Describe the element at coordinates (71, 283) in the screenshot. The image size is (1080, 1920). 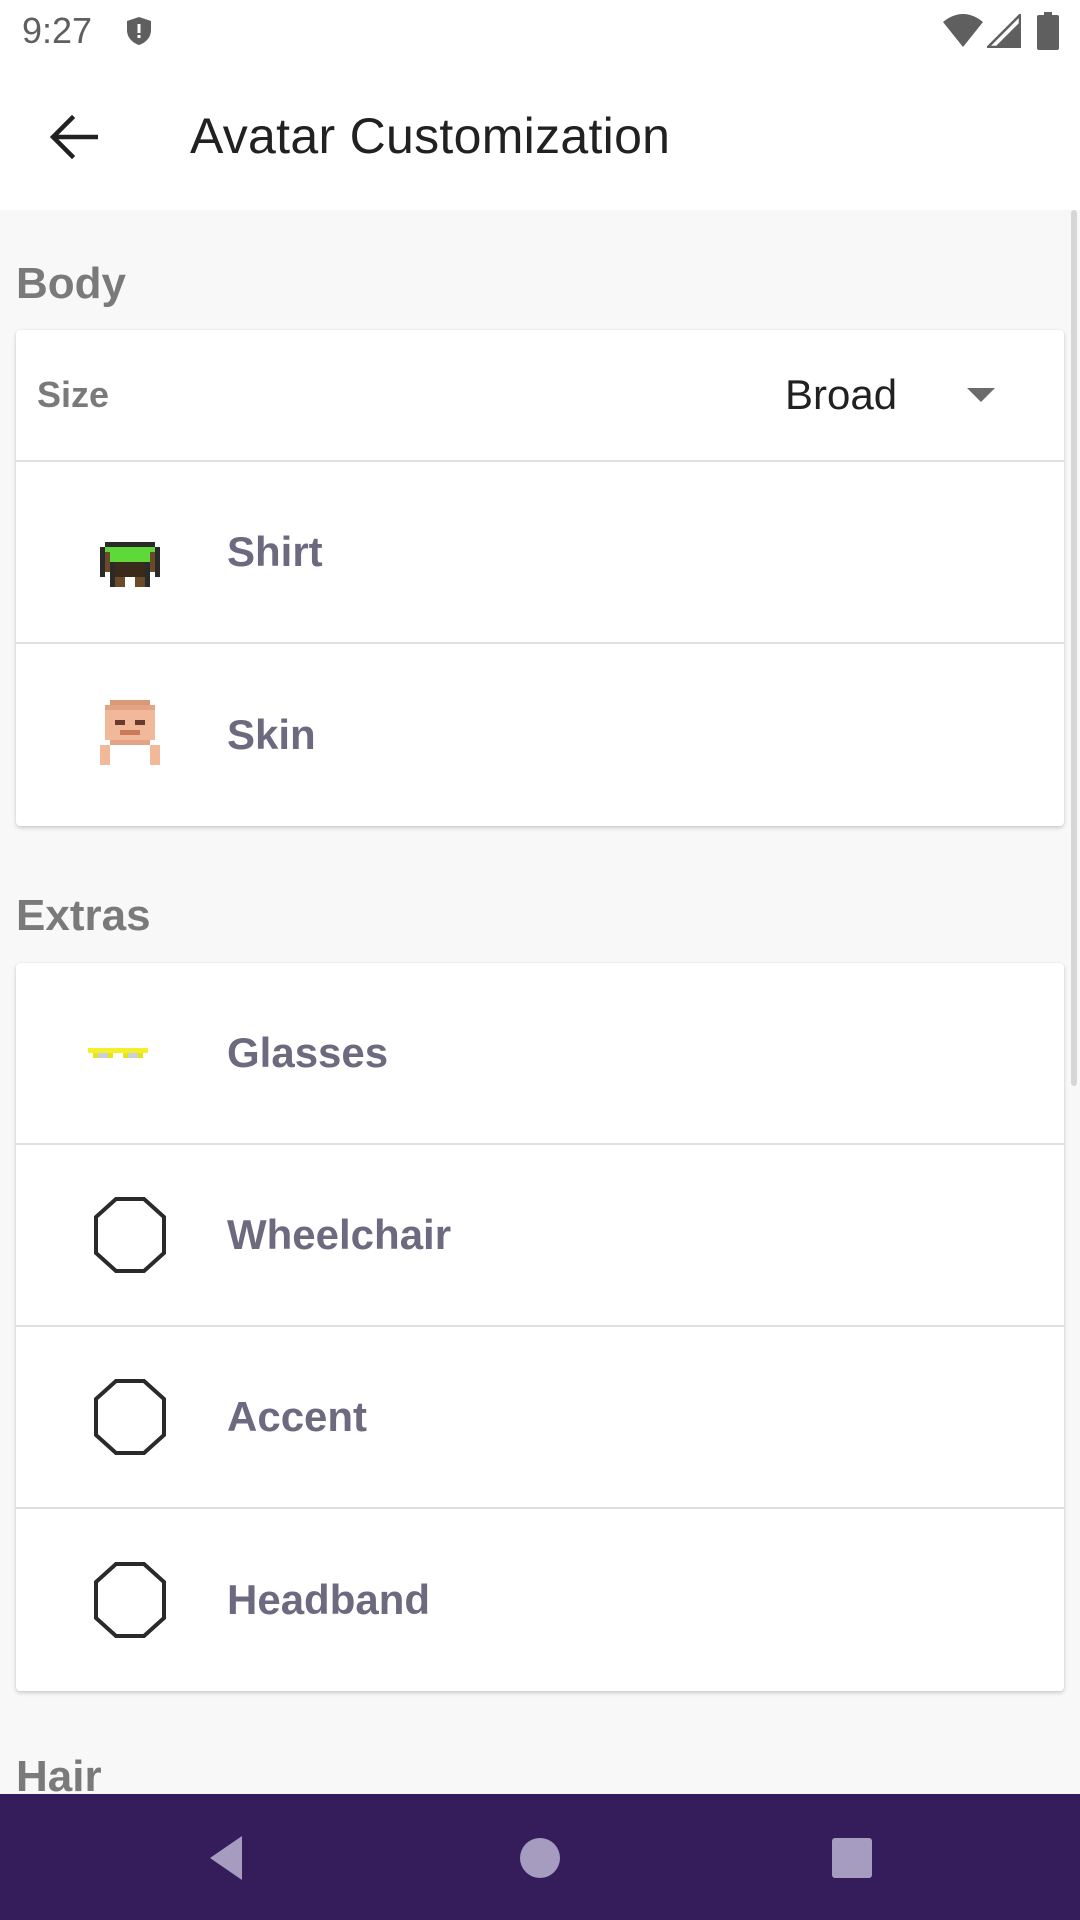
I see `section-header-body: Body` at that location.